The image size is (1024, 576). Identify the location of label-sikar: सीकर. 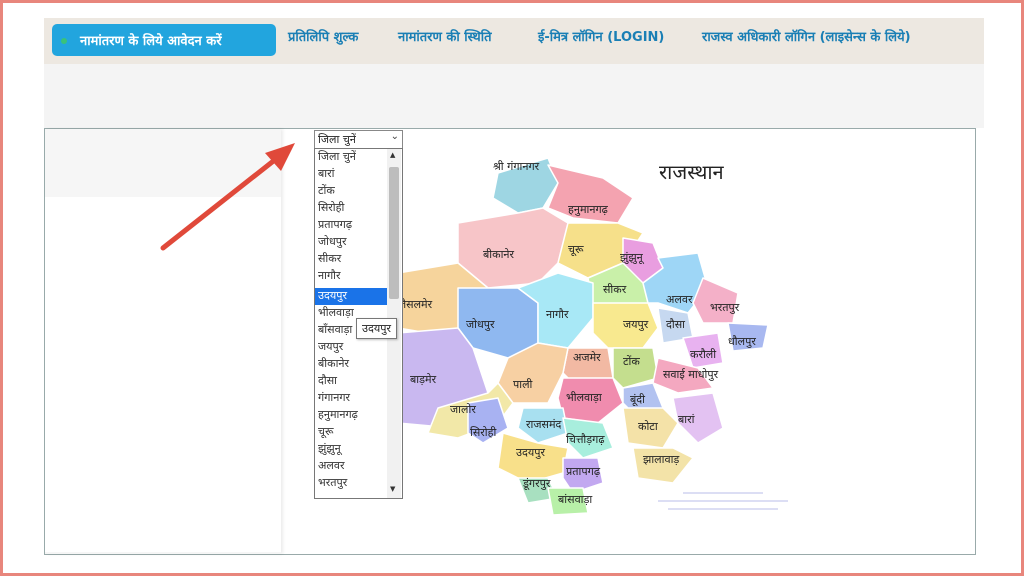
(615, 289).